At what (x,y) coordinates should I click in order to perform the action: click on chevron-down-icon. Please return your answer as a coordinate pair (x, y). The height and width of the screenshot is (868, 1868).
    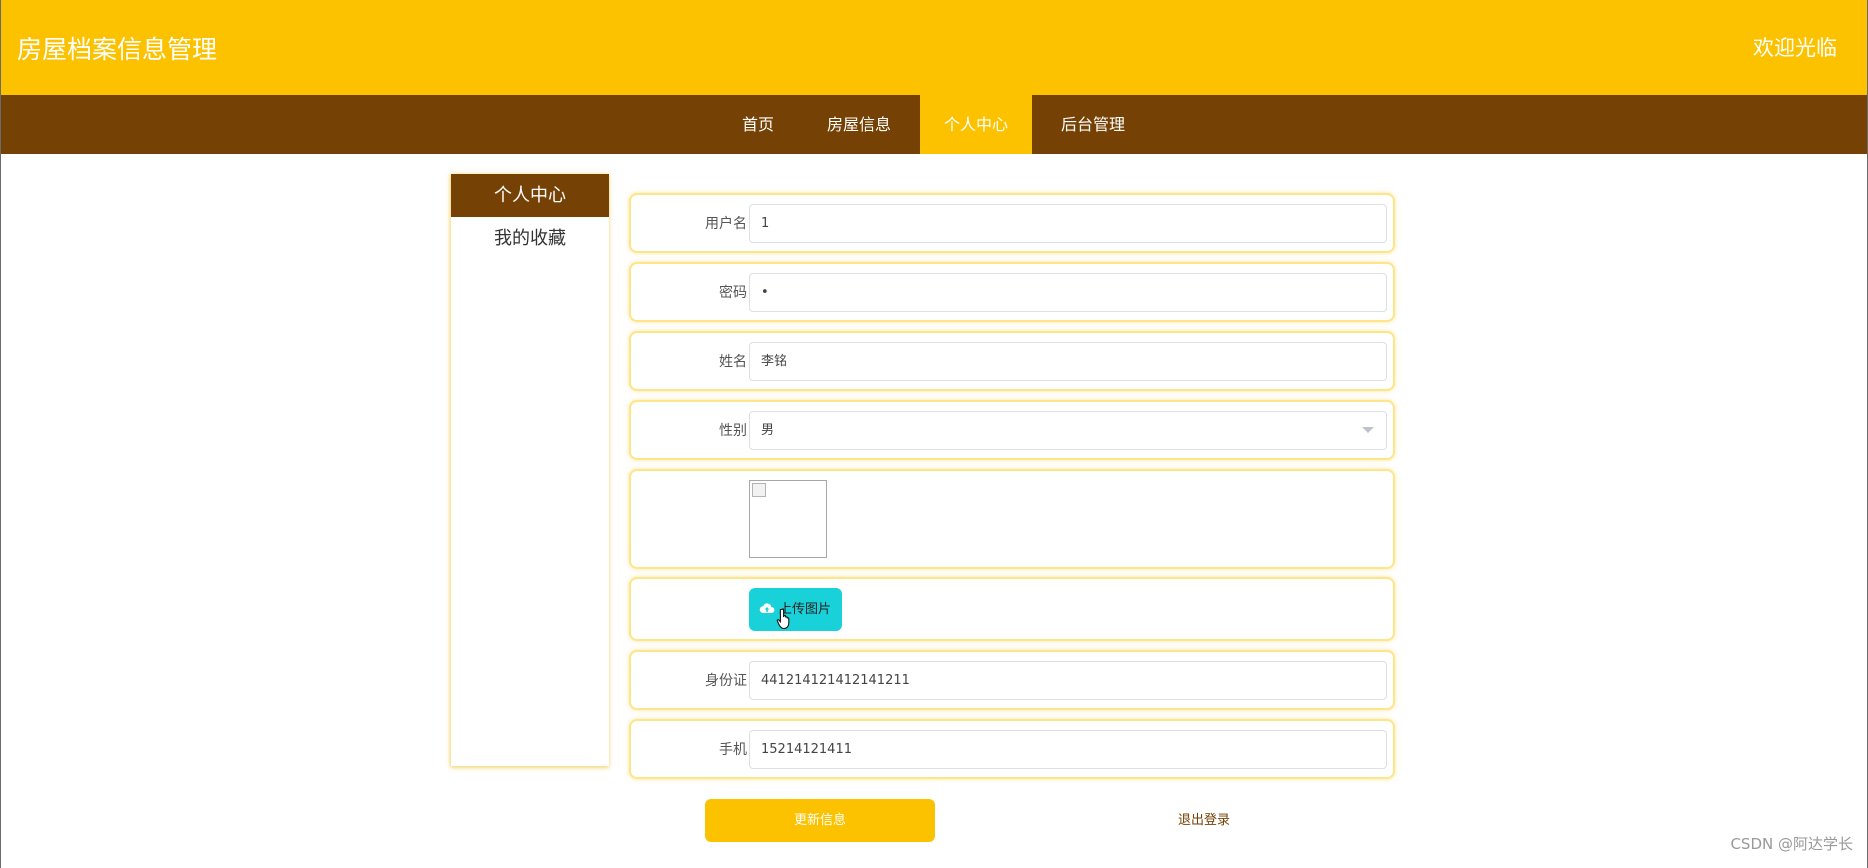
    Looking at the image, I should click on (1368, 430).